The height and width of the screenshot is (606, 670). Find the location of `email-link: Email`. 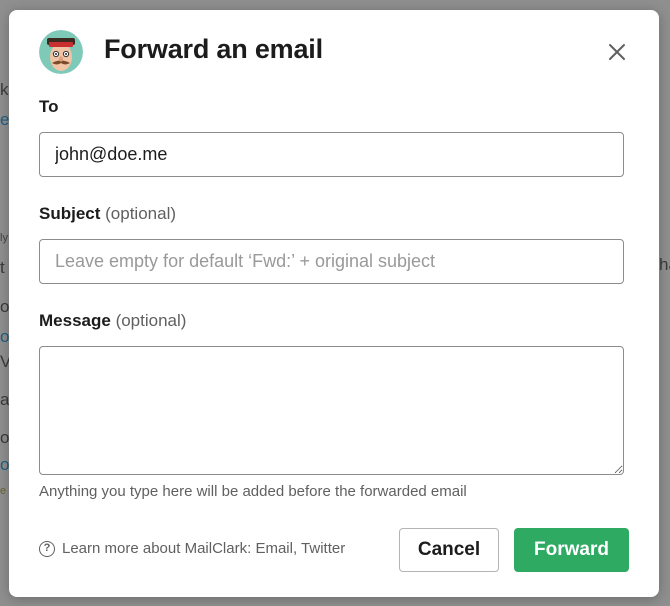

email-link: Email is located at coordinates (274, 548).